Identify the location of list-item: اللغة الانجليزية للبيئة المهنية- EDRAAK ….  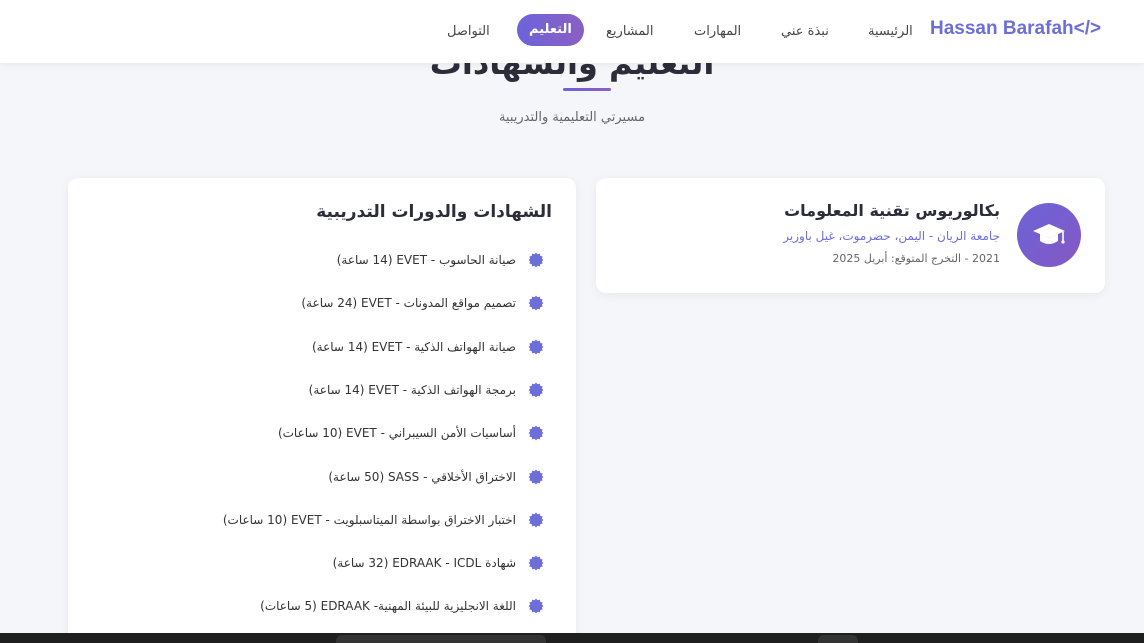
(402, 606).